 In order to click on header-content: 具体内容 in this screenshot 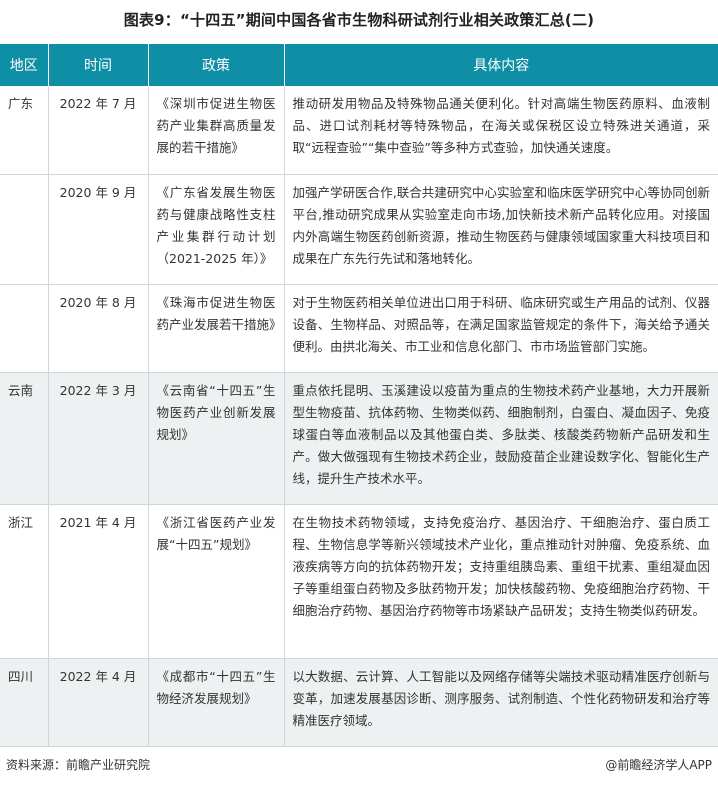, I will do `click(501, 65)`.